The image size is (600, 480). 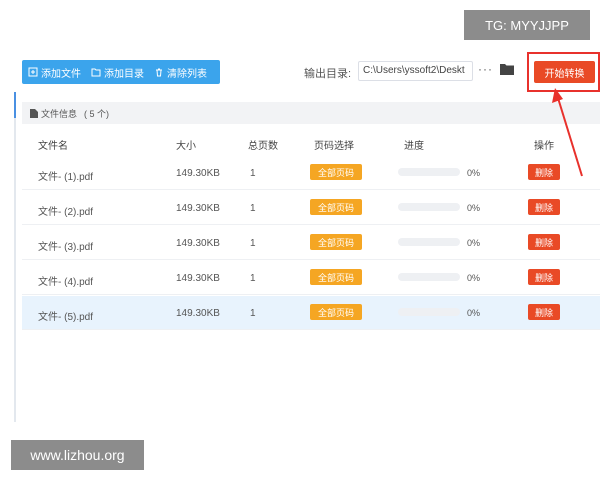 I want to click on file-name: 文件- (4).pdf, so click(x=66, y=282).